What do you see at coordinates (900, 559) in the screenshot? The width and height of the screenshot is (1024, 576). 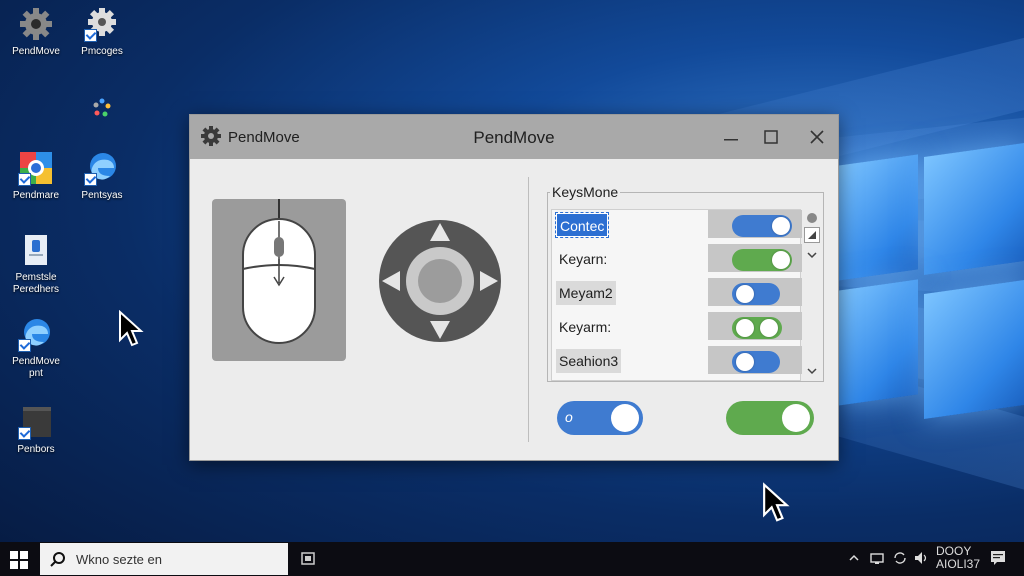 I see `sync-icon` at bounding box center [900, 559].